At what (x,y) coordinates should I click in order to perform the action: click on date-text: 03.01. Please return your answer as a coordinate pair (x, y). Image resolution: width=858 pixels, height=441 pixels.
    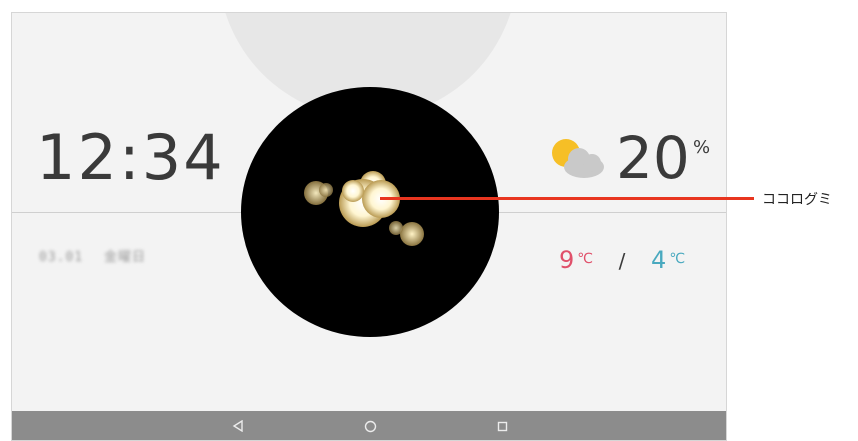
    Looking at the image, I should click on (61, 257).